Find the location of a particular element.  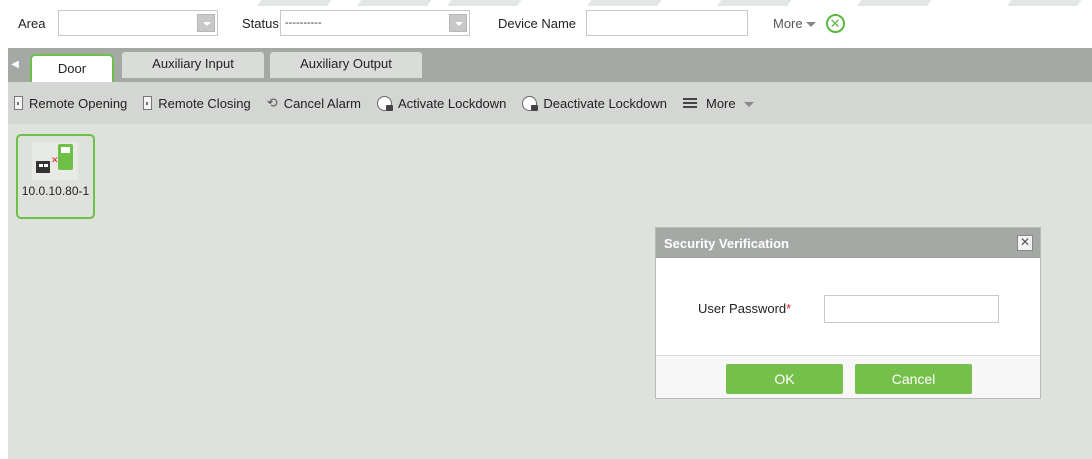

deactivate-lockdown-label: Deactivate Lockdown is located at coordinates (605, 103).